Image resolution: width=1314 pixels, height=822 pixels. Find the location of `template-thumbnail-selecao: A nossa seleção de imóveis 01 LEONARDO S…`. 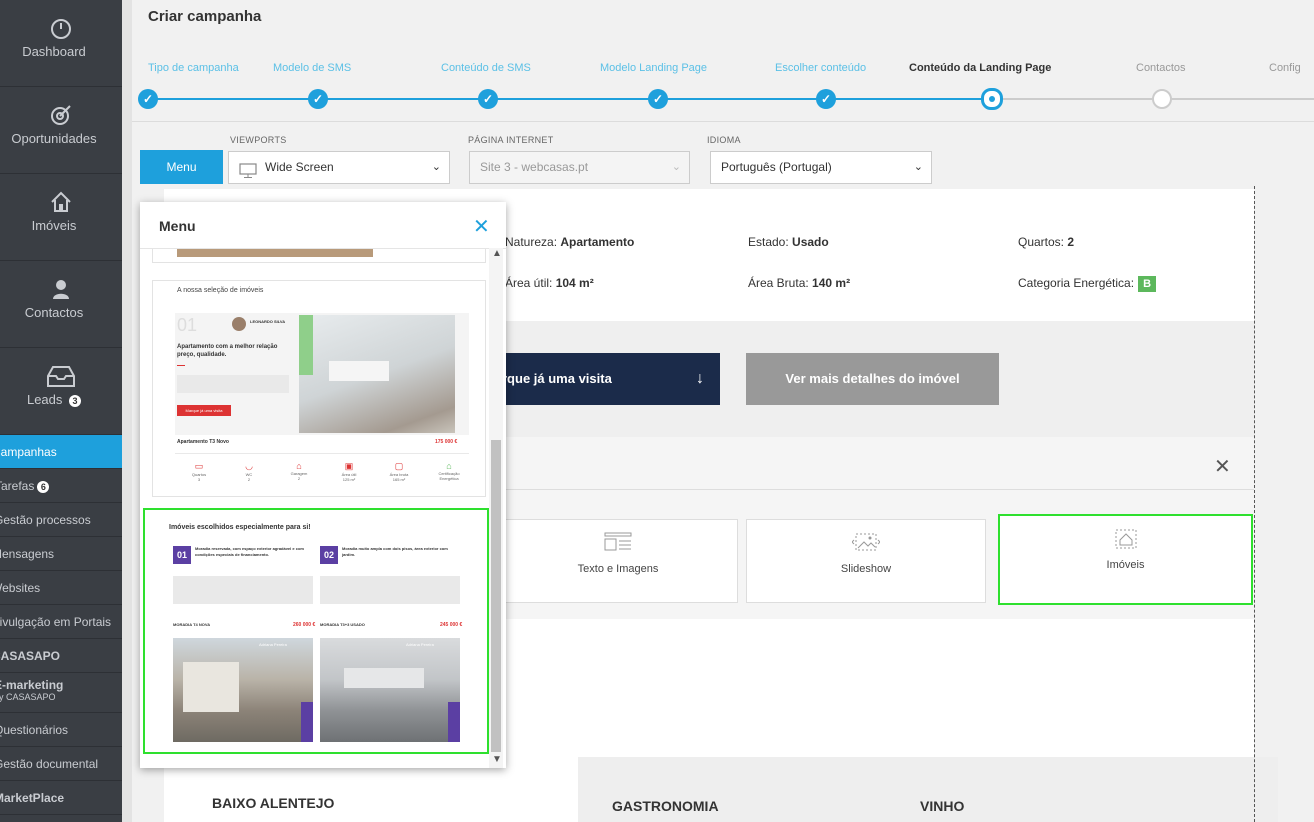

template-thumbnail-selecao: A nossa seleção de imóveis 01 LEONARDO S… is located at coordinates (319, 388).